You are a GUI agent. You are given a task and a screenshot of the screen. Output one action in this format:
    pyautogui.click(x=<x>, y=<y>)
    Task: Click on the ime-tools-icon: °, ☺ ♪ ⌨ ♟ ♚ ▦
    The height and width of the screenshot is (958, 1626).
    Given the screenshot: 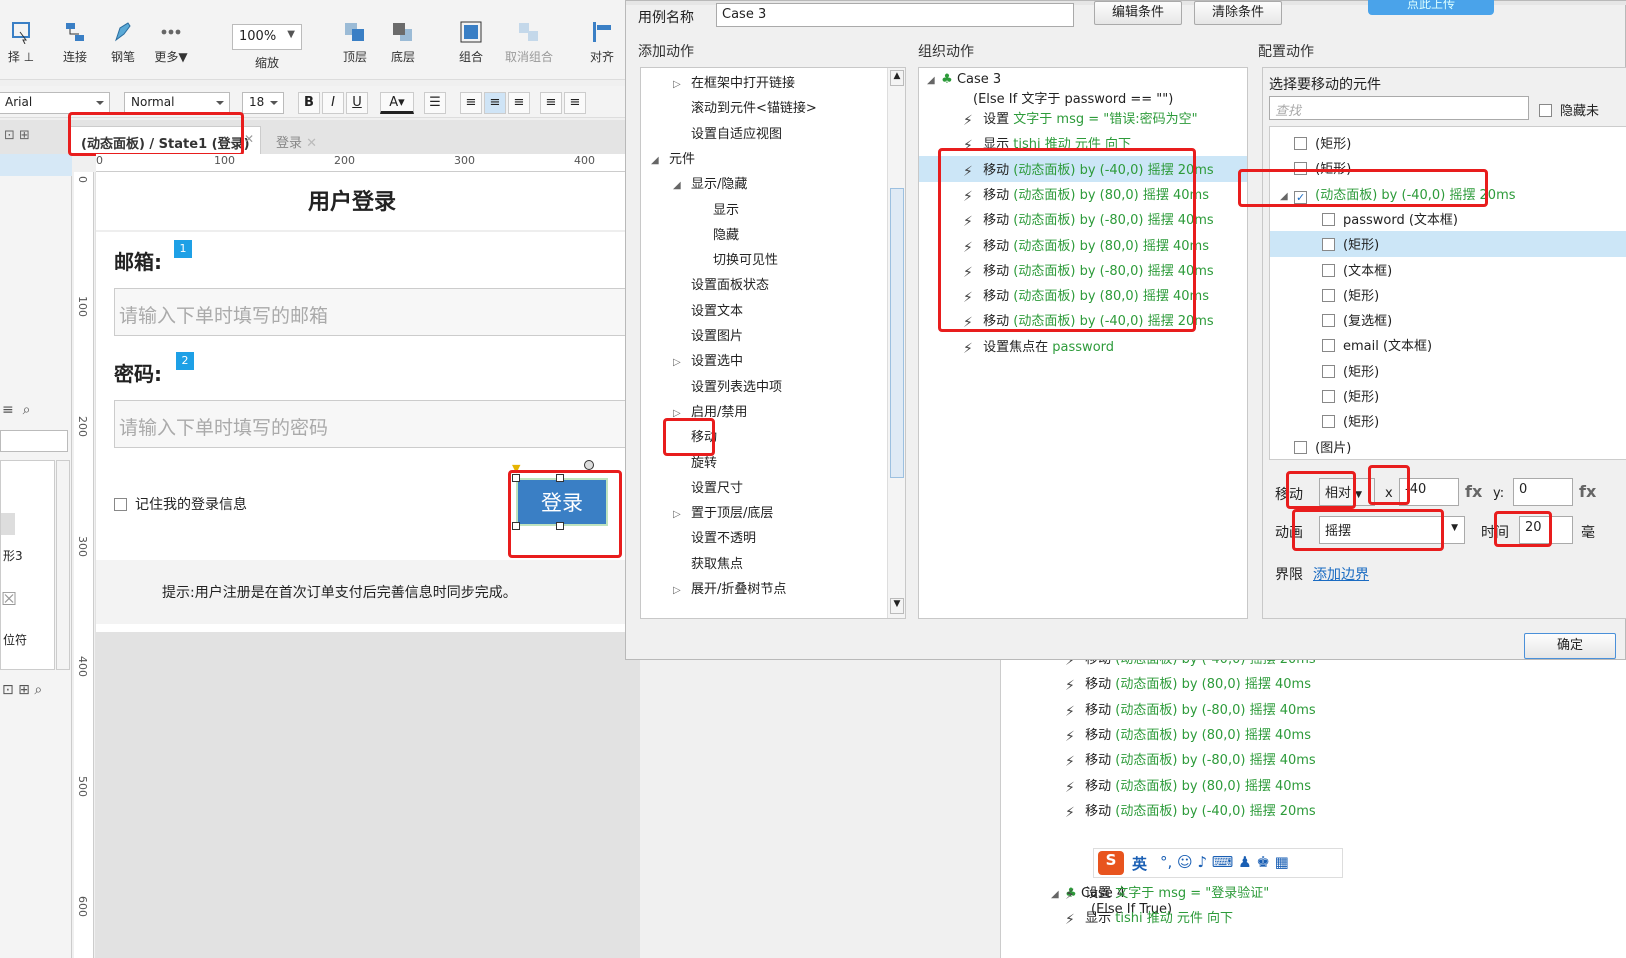 What is the action you would take?
    pyautogui.click(x=1224, y=862)
    